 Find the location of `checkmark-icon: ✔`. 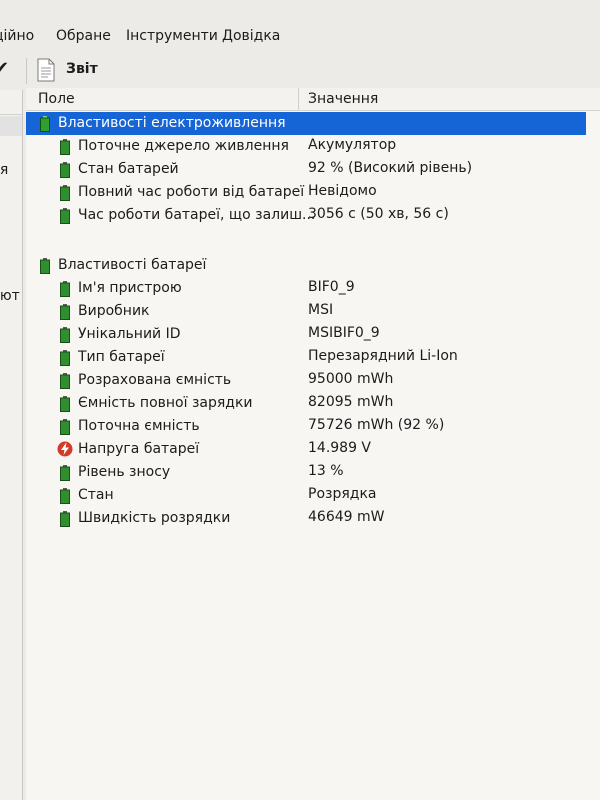

checkmark-icon: ✔ is located at coordinates (4, 68).